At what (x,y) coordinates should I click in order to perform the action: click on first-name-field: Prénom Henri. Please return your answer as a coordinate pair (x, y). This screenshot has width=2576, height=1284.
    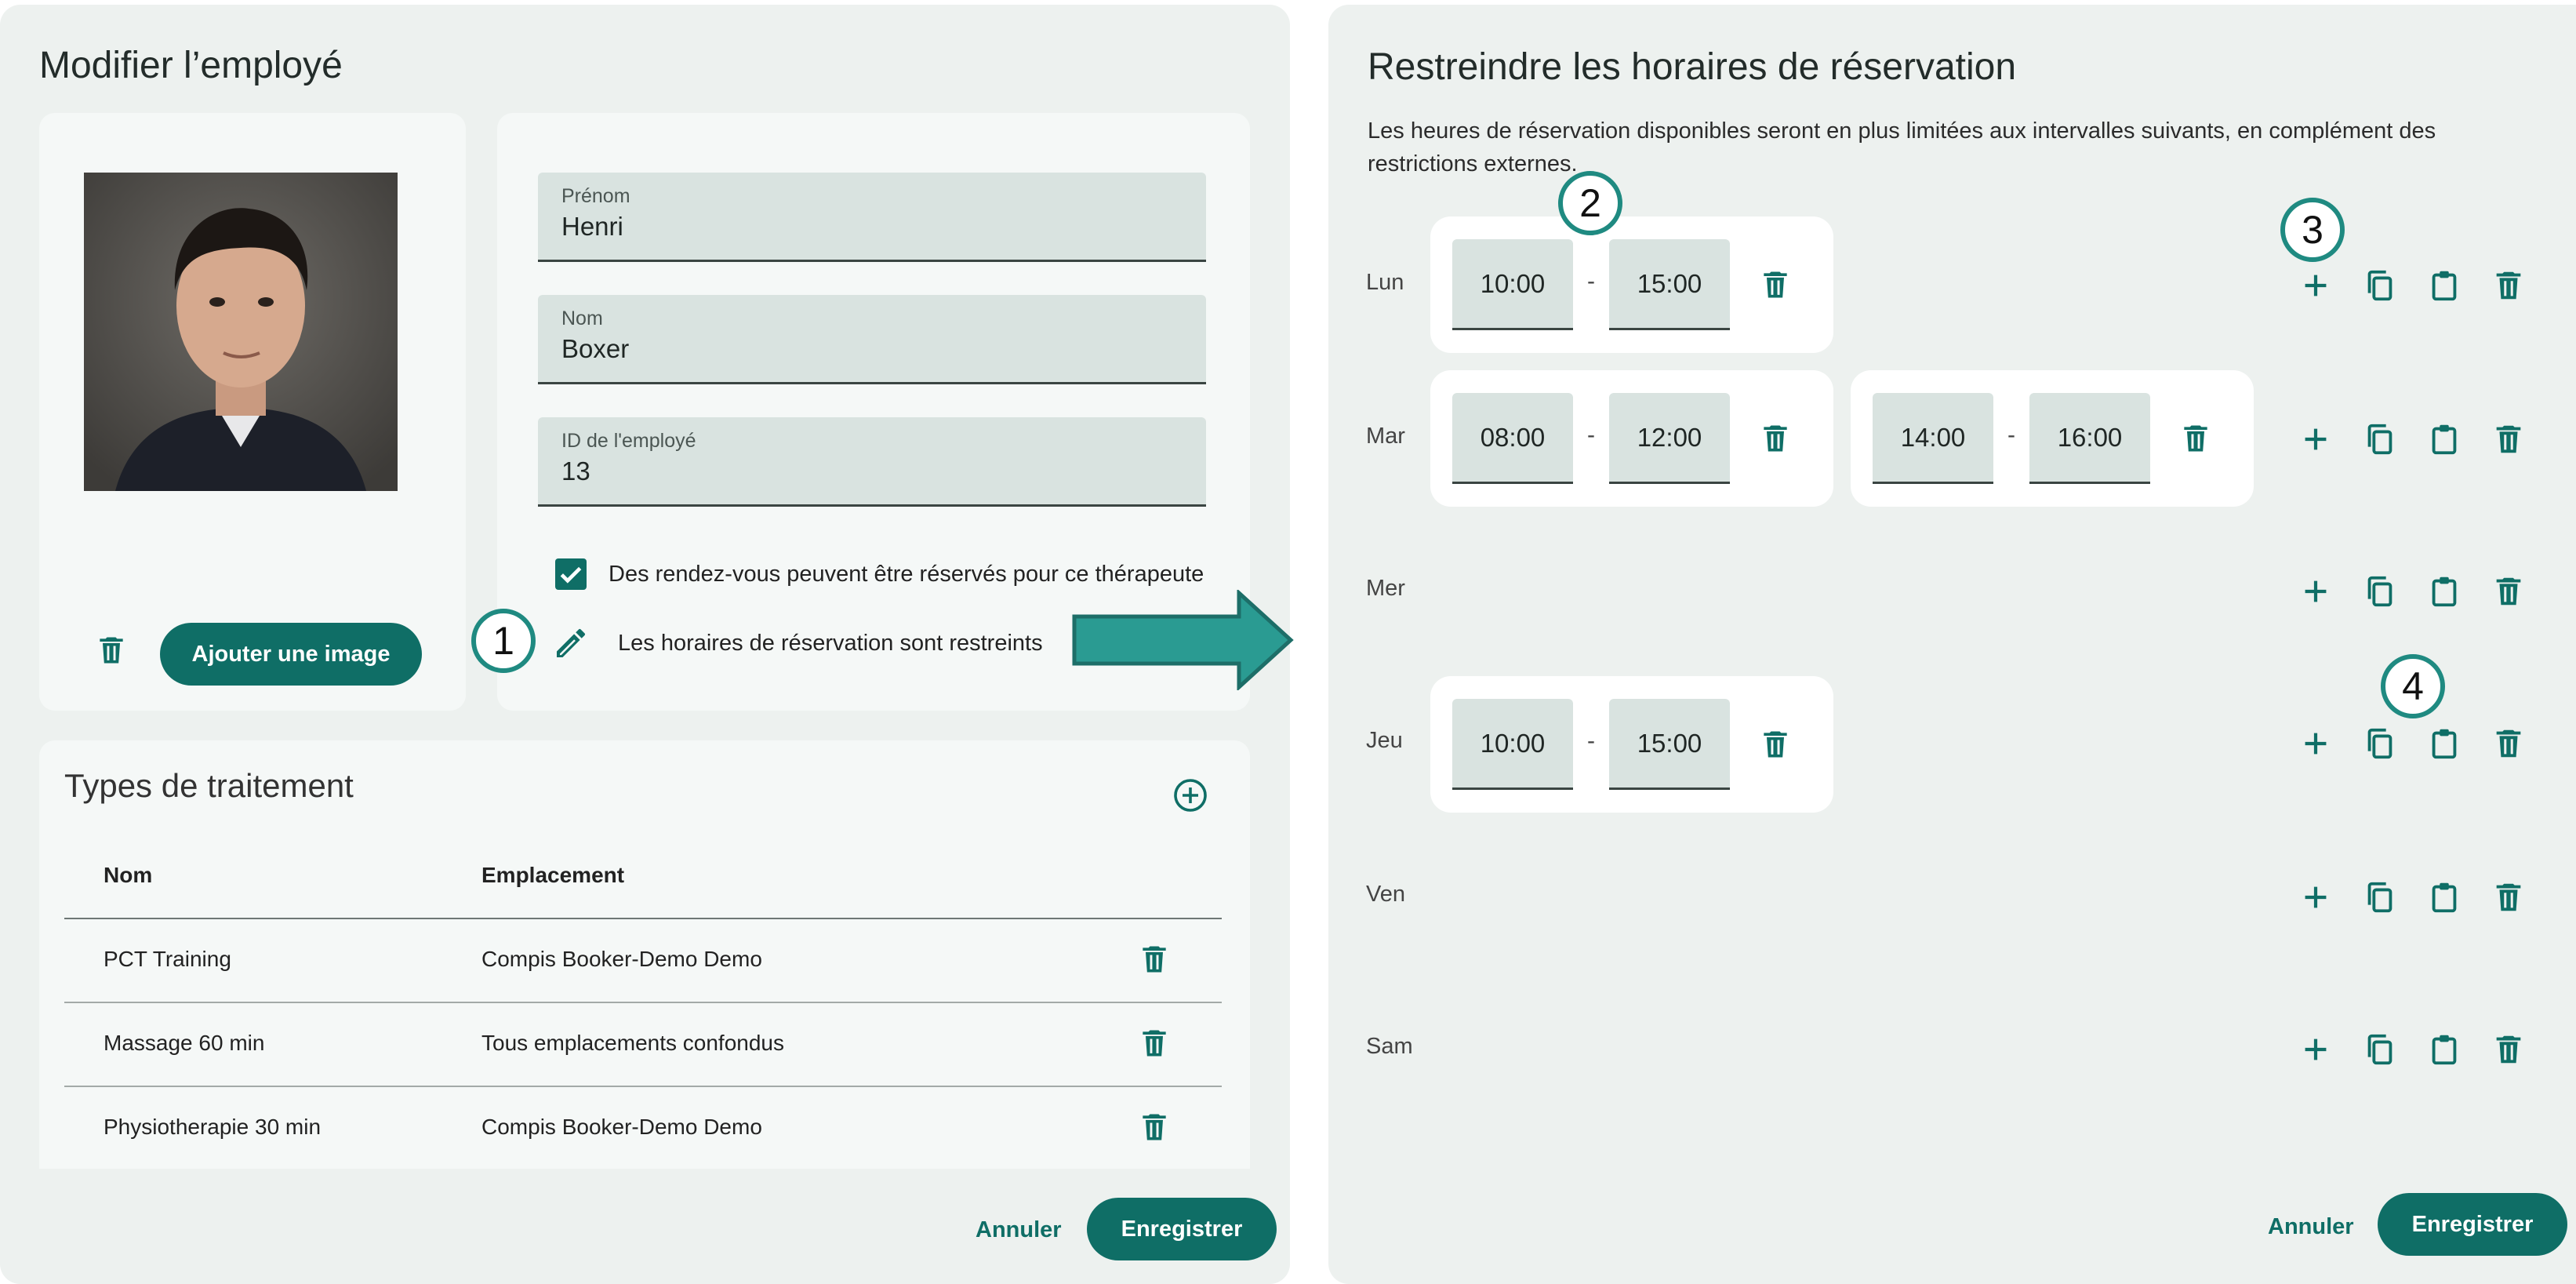
    Looking at the image, I should click on (872, 218).